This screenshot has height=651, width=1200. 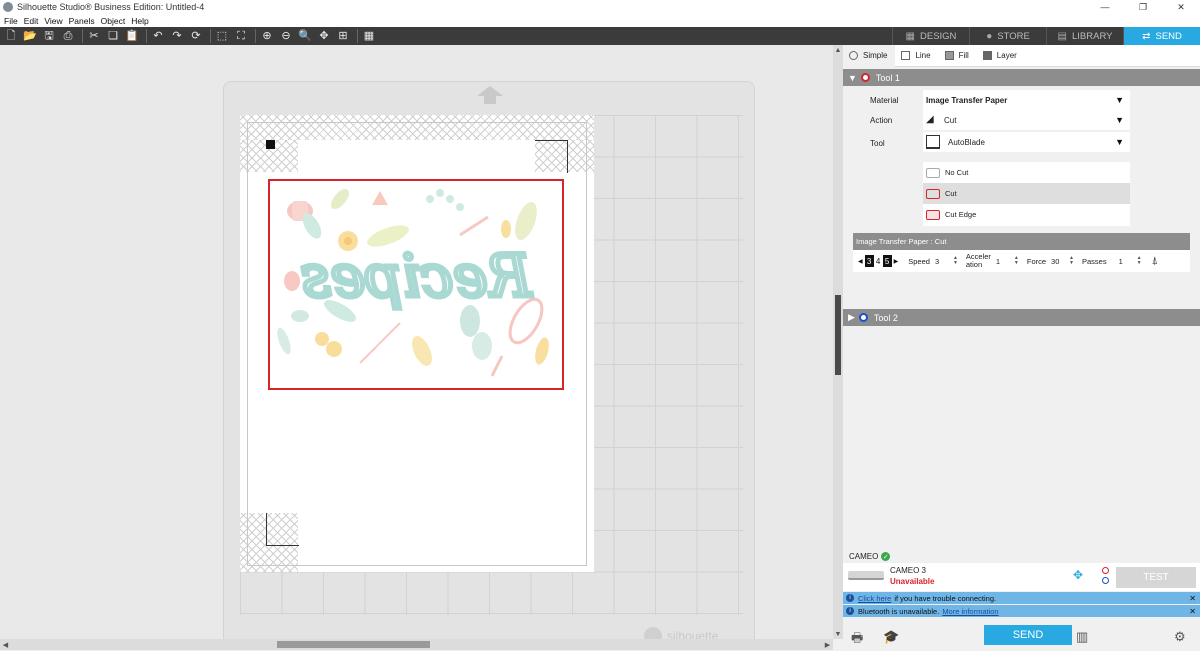 What do you see at coordinates (30, 36) in the screenshot?
I see `open-folder-icon: 📂` at bounding box center [30, 36].